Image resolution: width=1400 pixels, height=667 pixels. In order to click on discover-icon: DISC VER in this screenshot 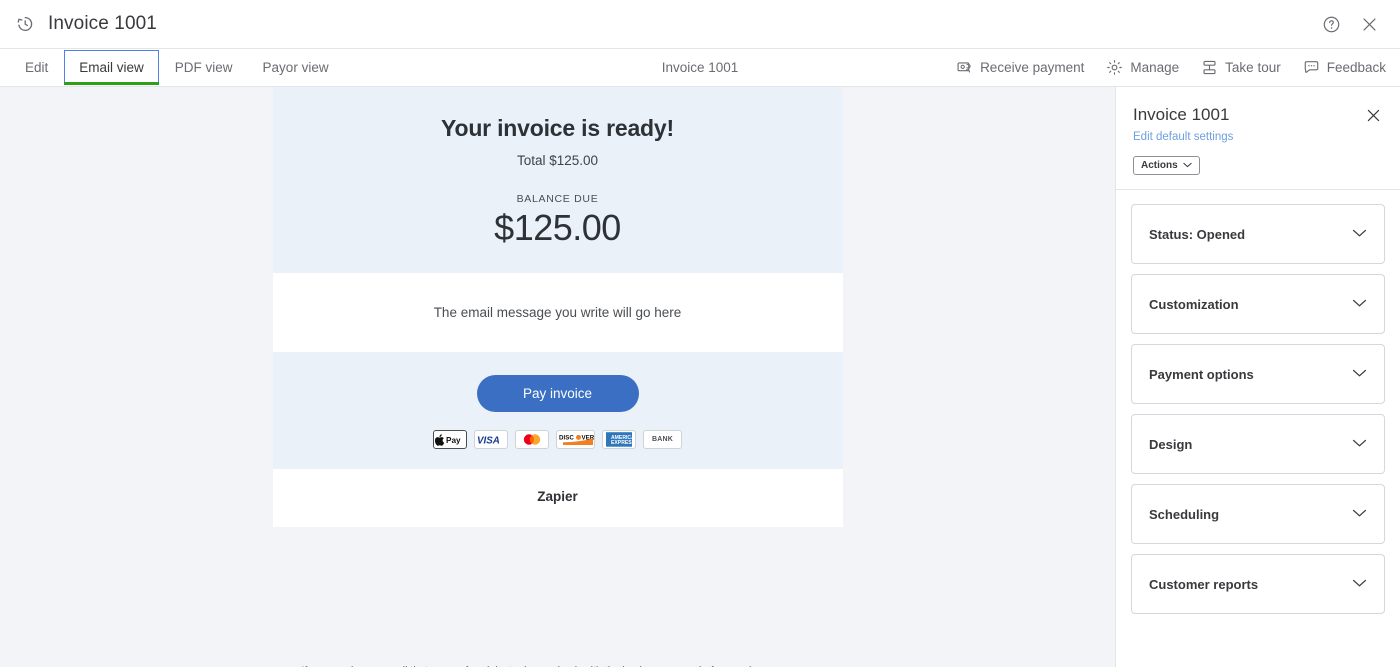, I will do `click(575, 439)`.